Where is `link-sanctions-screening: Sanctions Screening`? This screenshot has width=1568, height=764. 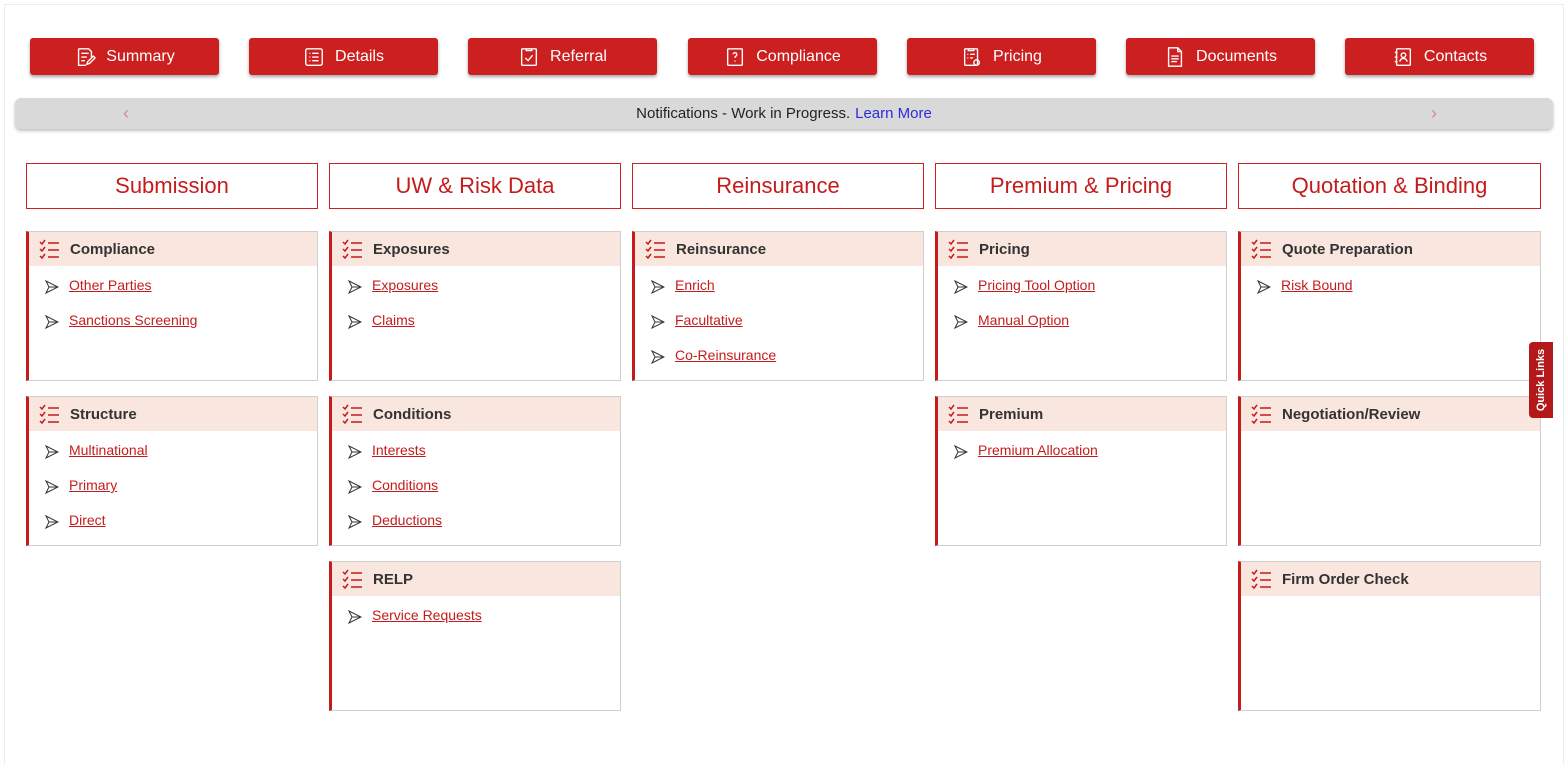
link-sanctions-screening: Sanctions Screening is located at coordinates (133, 320).